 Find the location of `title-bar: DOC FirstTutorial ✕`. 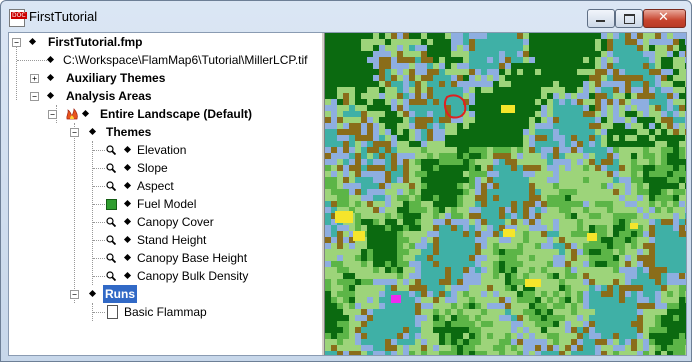

title-bar: DOC FirstTutorial ✕ is located at coordinates (346, 16).